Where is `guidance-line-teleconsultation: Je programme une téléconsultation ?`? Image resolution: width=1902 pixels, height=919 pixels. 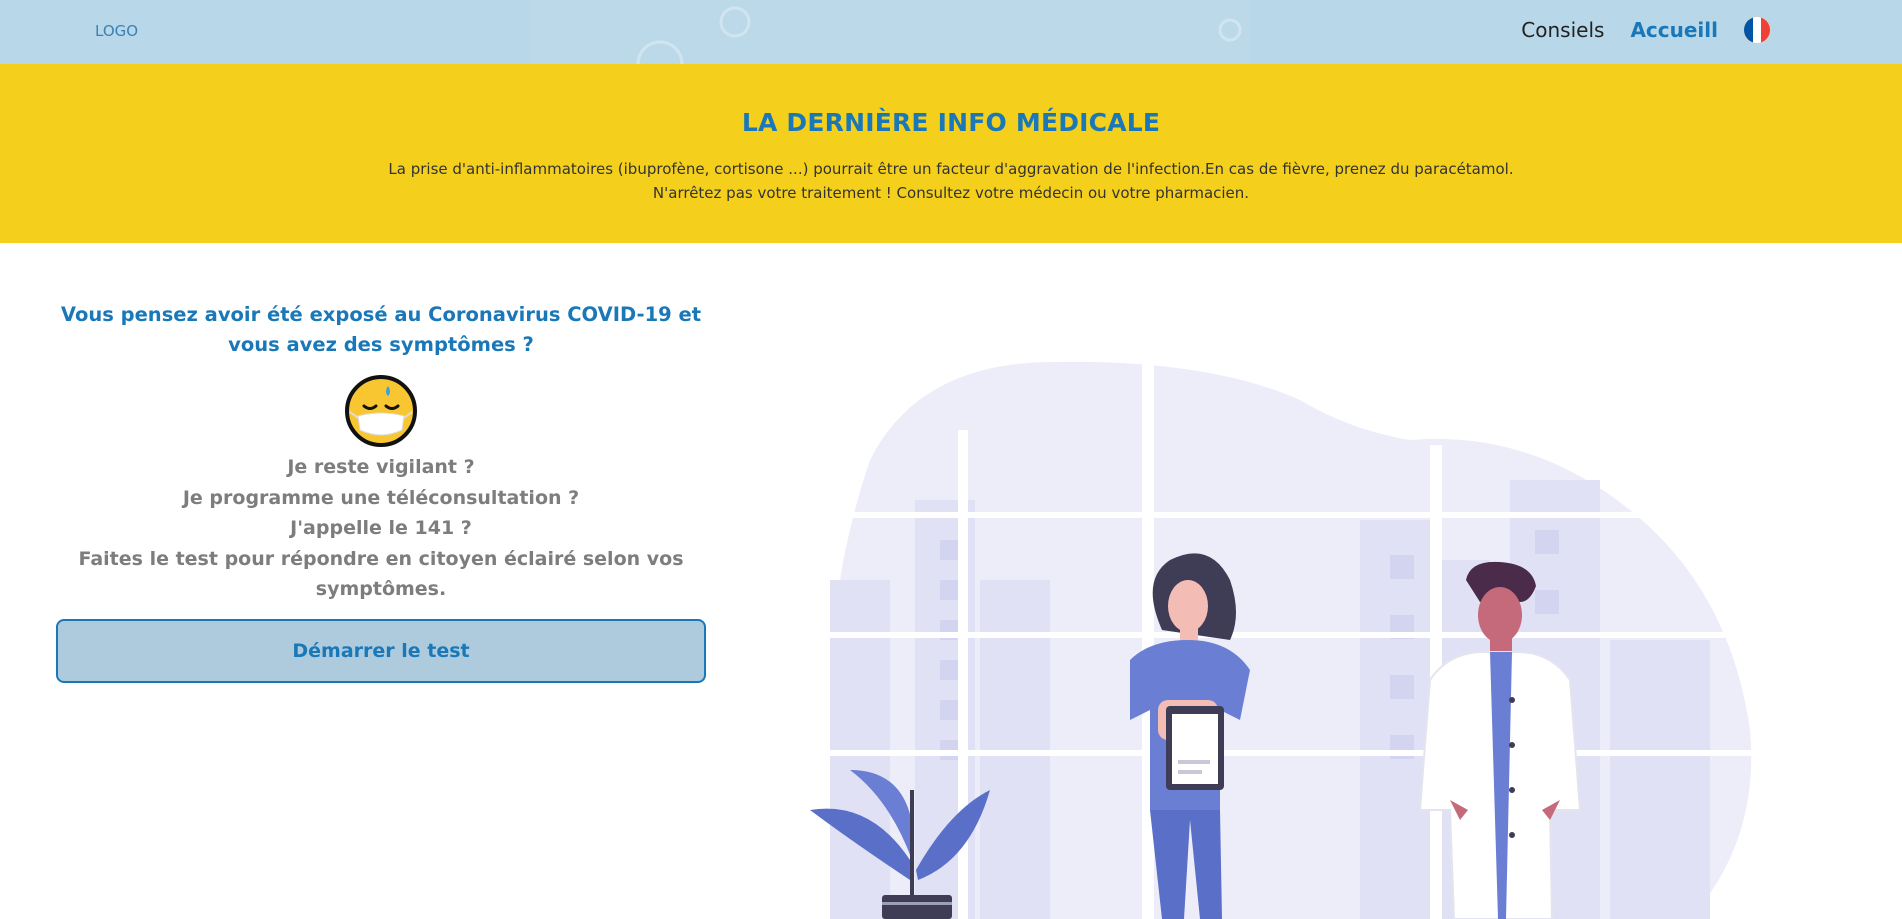
guidance-line-teleconsultation: Je programme une téléconsultation ? is located at coordinates (381, 497).